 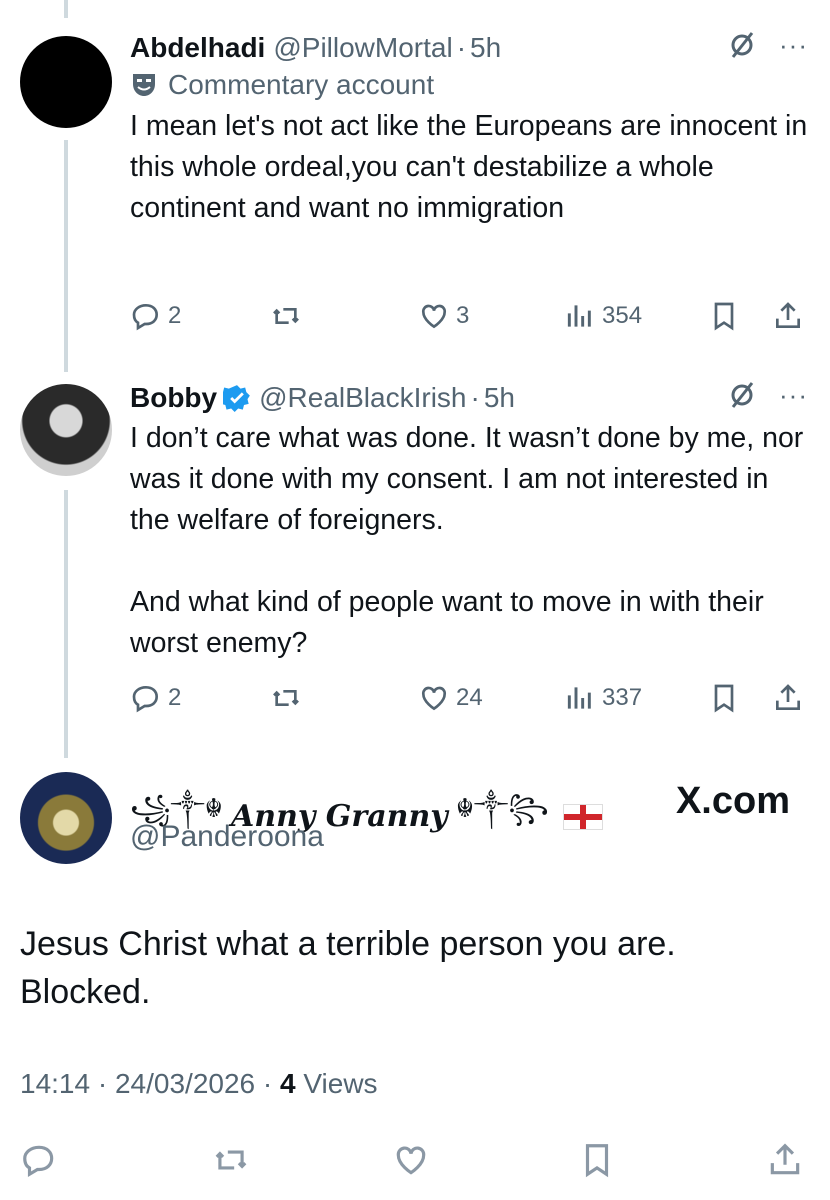 What do you see at coordinates (362, 48) in the screenshot?
I see `author-handle: @PillowMortal` at bounding box center [362, 48].